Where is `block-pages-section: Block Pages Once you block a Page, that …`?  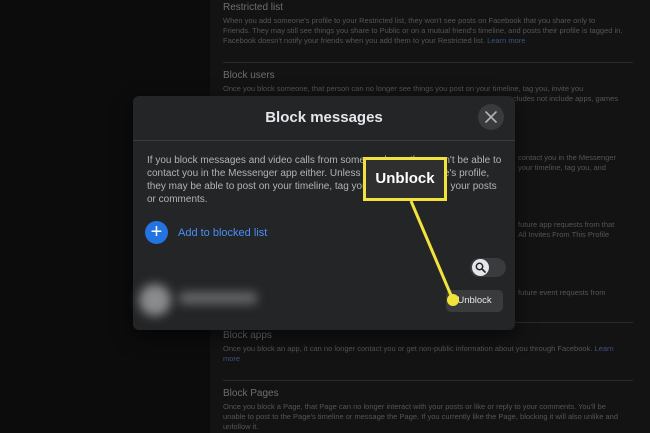
block-pages-section: Block Pages Once you block a Page, that … is located at coordinates (423, 410).